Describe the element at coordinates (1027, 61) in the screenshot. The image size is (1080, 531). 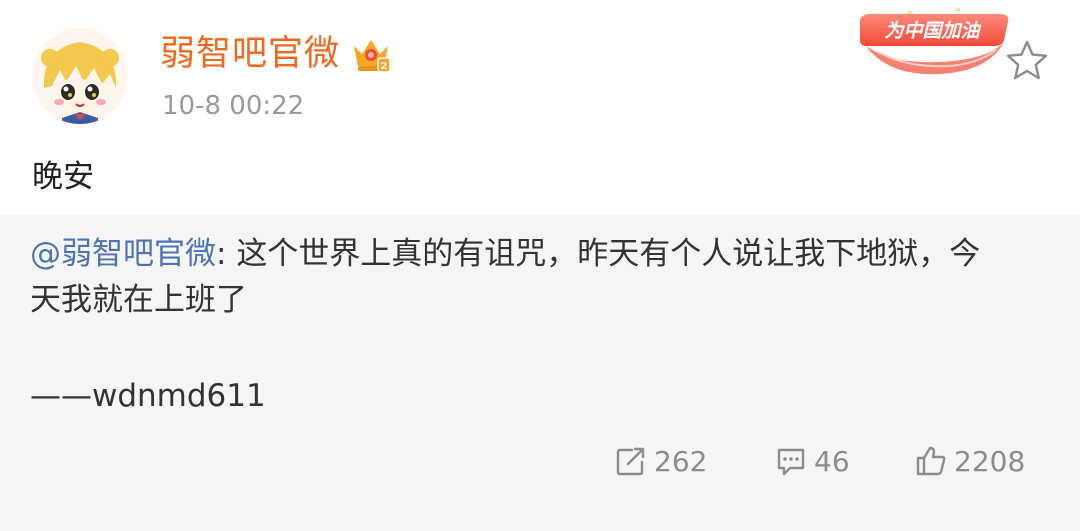
I see `favorite-star-icon` at that location.